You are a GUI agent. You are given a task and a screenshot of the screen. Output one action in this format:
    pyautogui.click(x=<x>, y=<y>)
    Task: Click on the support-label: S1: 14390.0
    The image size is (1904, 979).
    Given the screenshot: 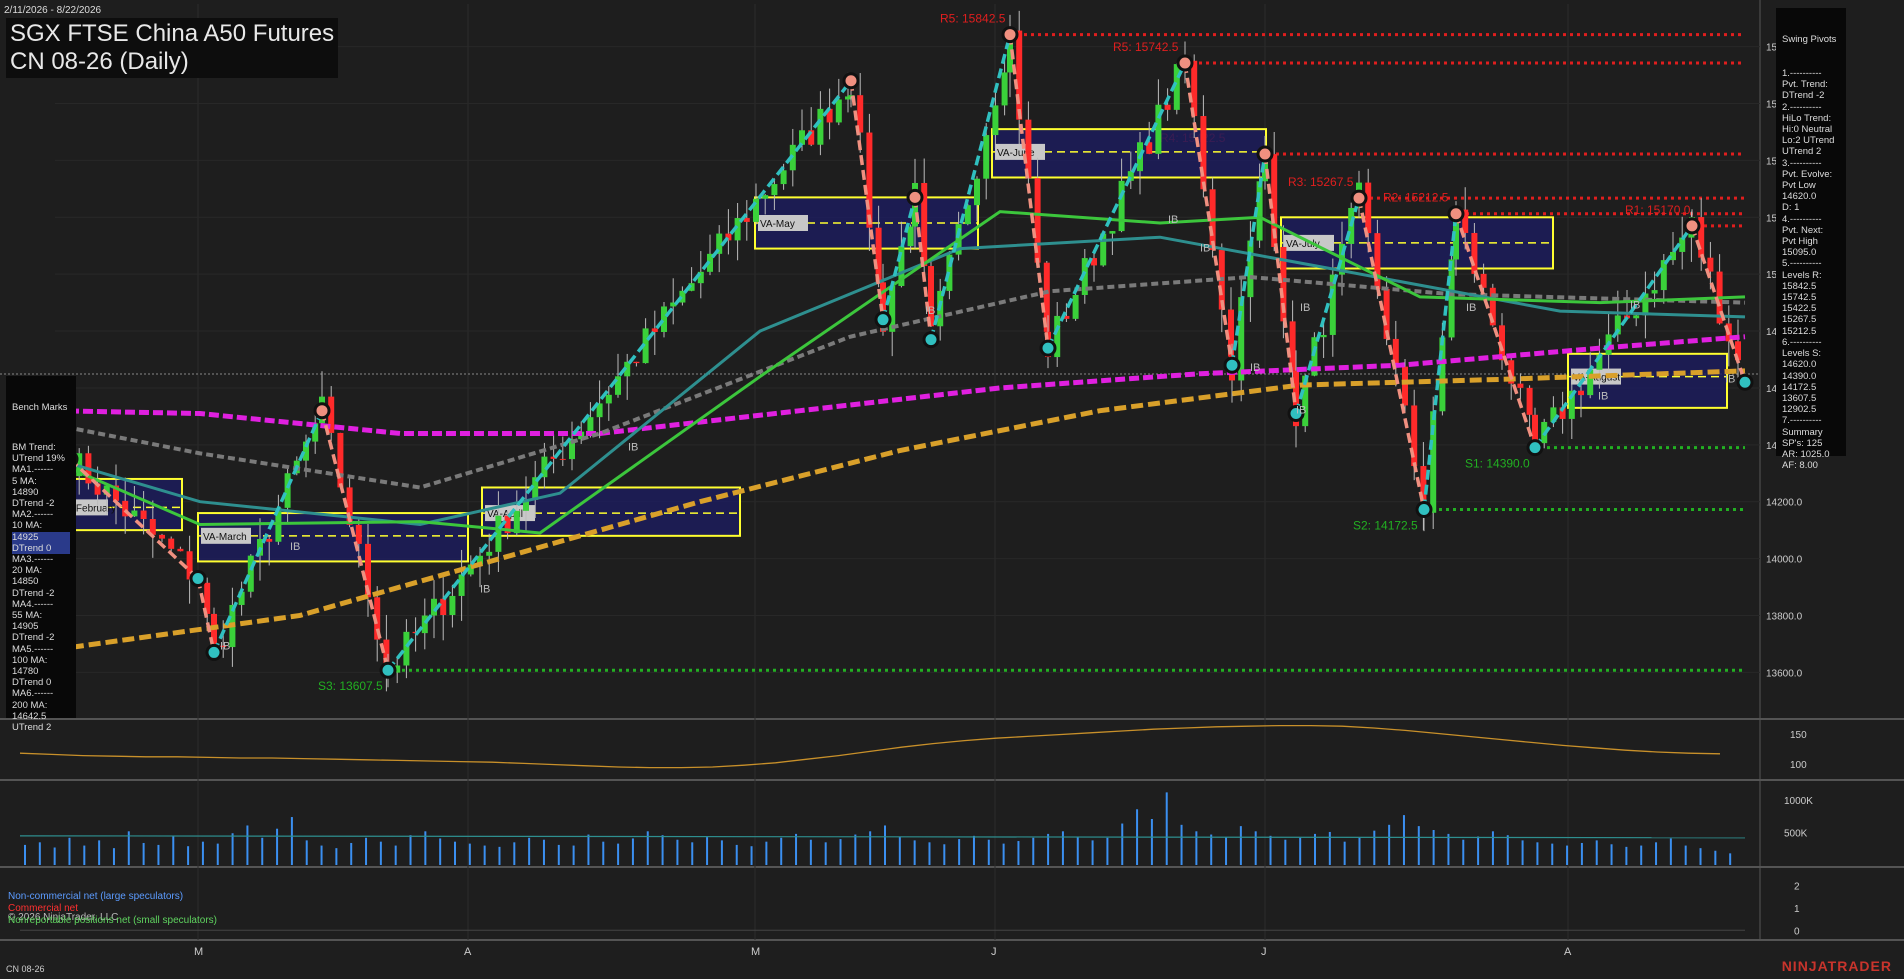 What is the action you would take?
    pyautogui.click(x=1497, y=464)
    